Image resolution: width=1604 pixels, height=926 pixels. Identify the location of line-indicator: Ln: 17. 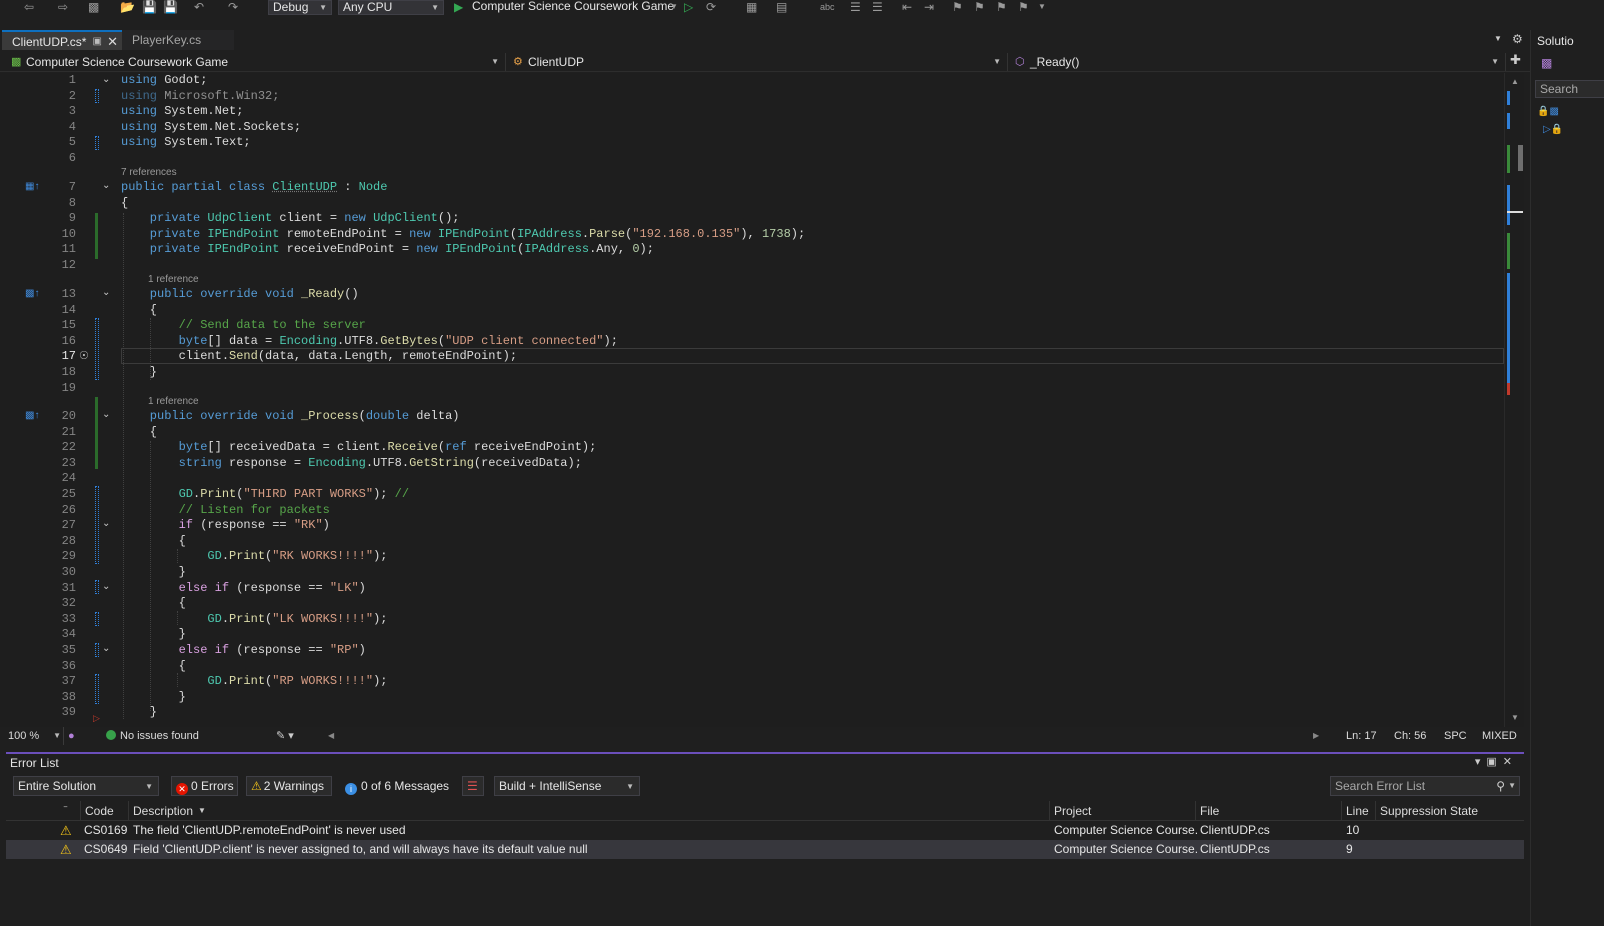
(1361, 736).